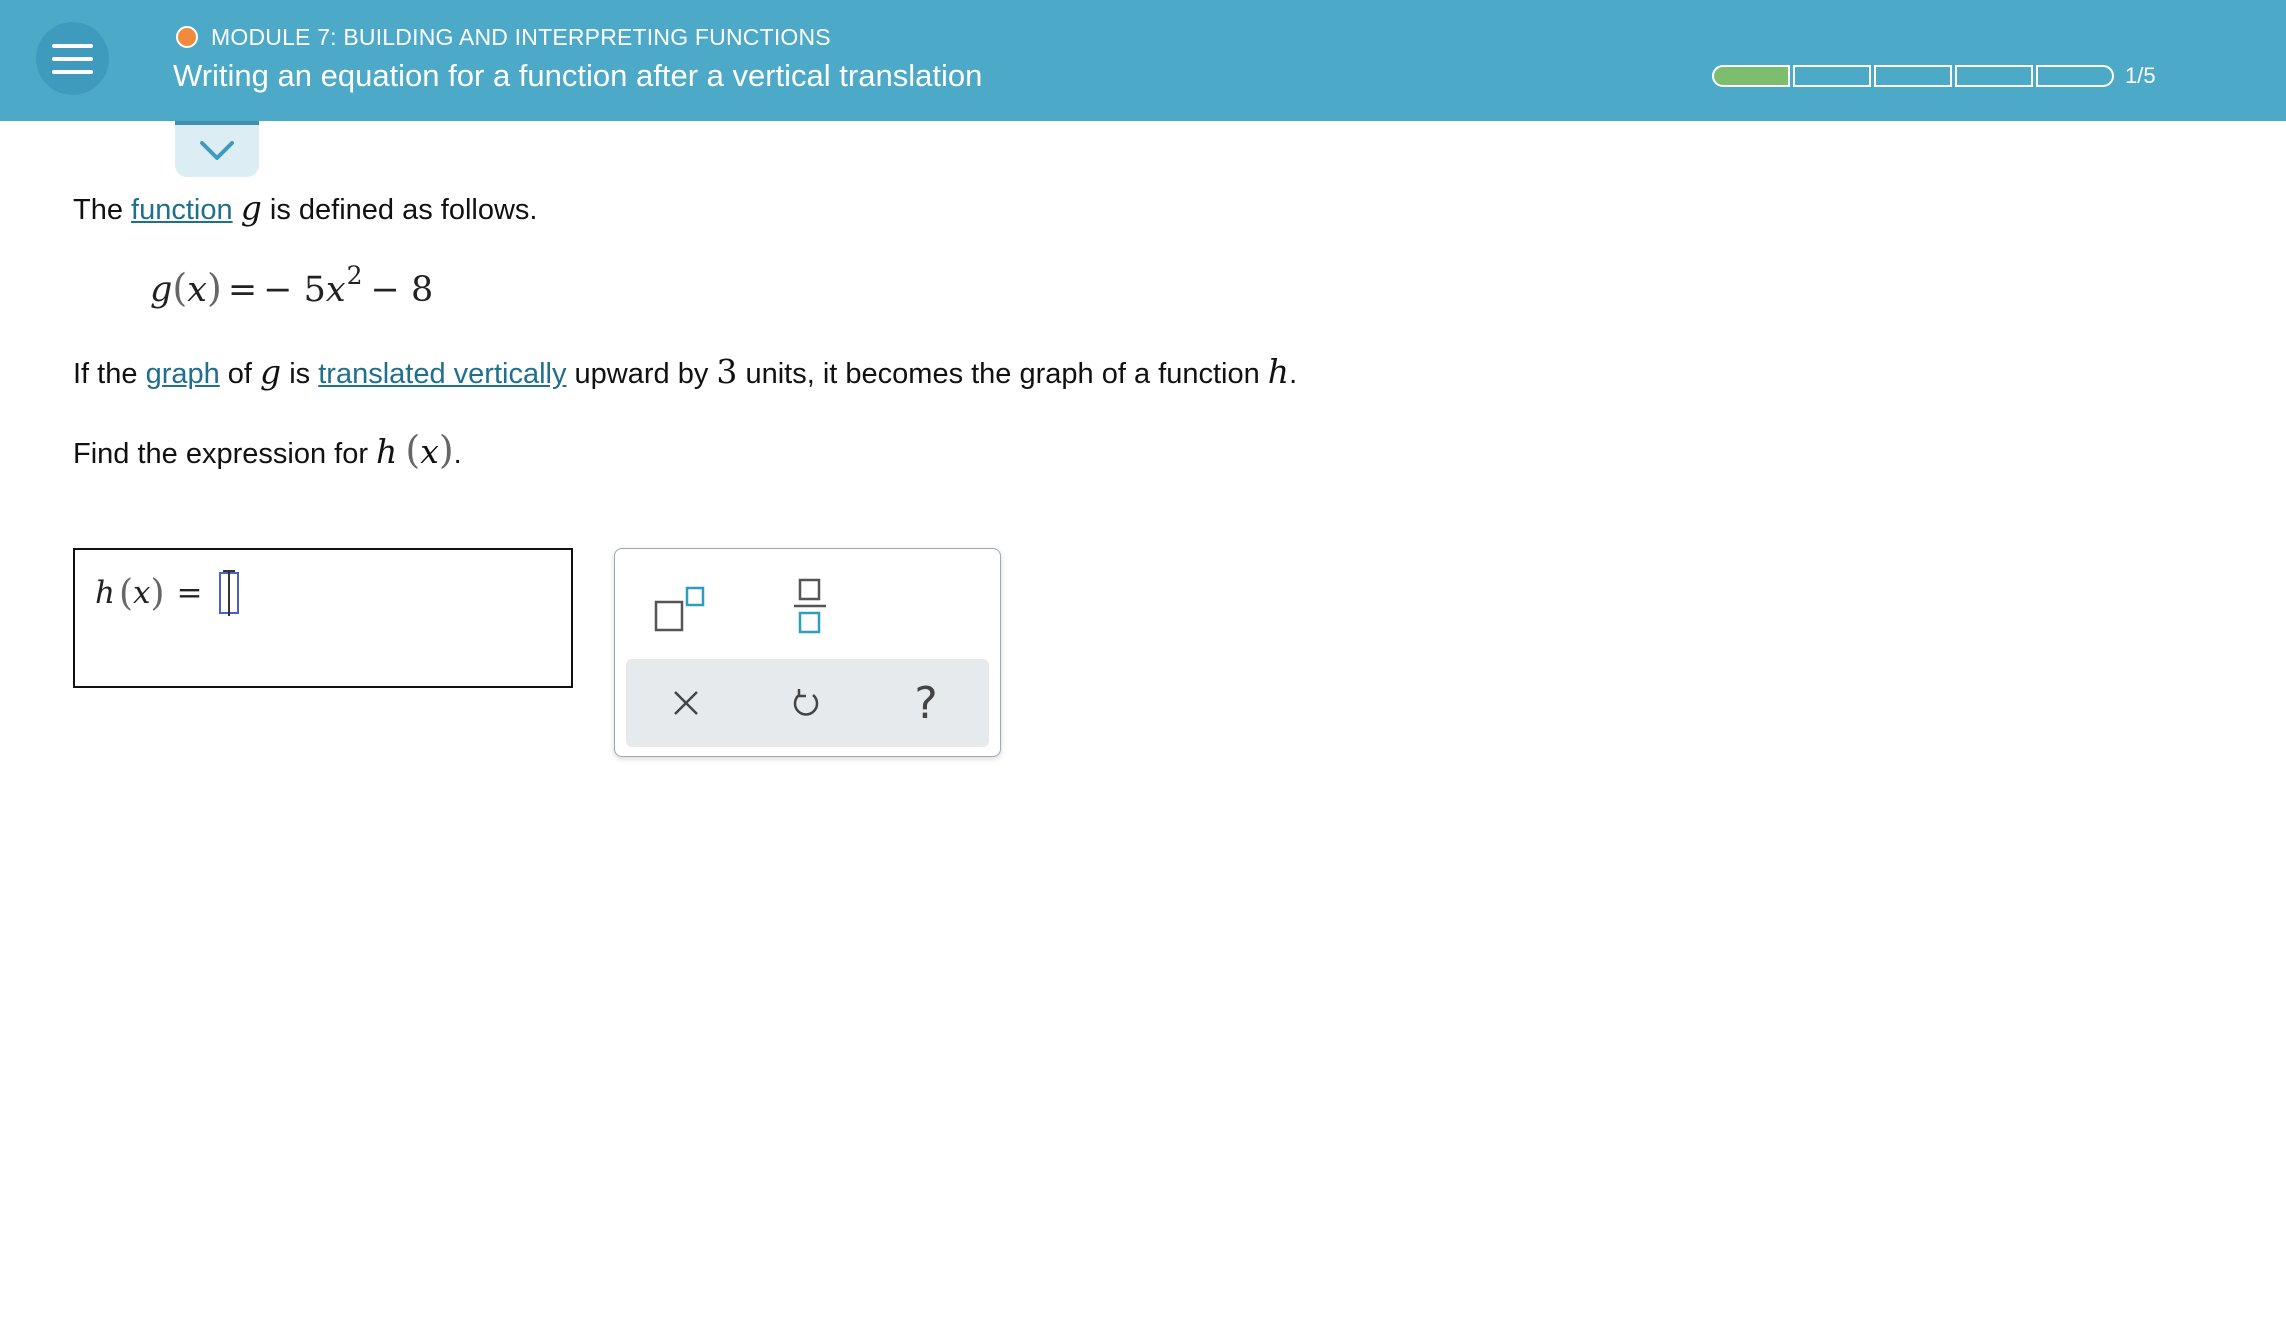 The width and height of the screenshot is (2286, 1337). I want to click on superscript-icon, so click(679, 609).